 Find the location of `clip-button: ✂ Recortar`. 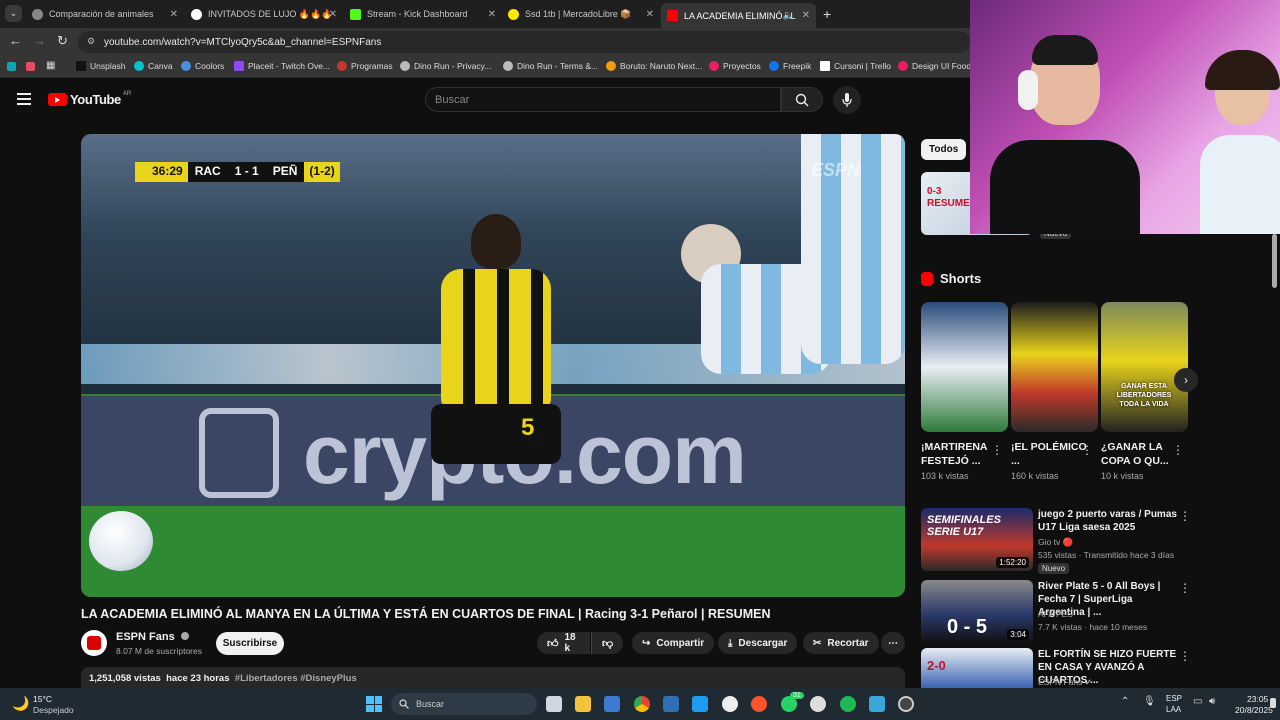

clip-button: ✂ Recortar is located at coordinates (841, 643).